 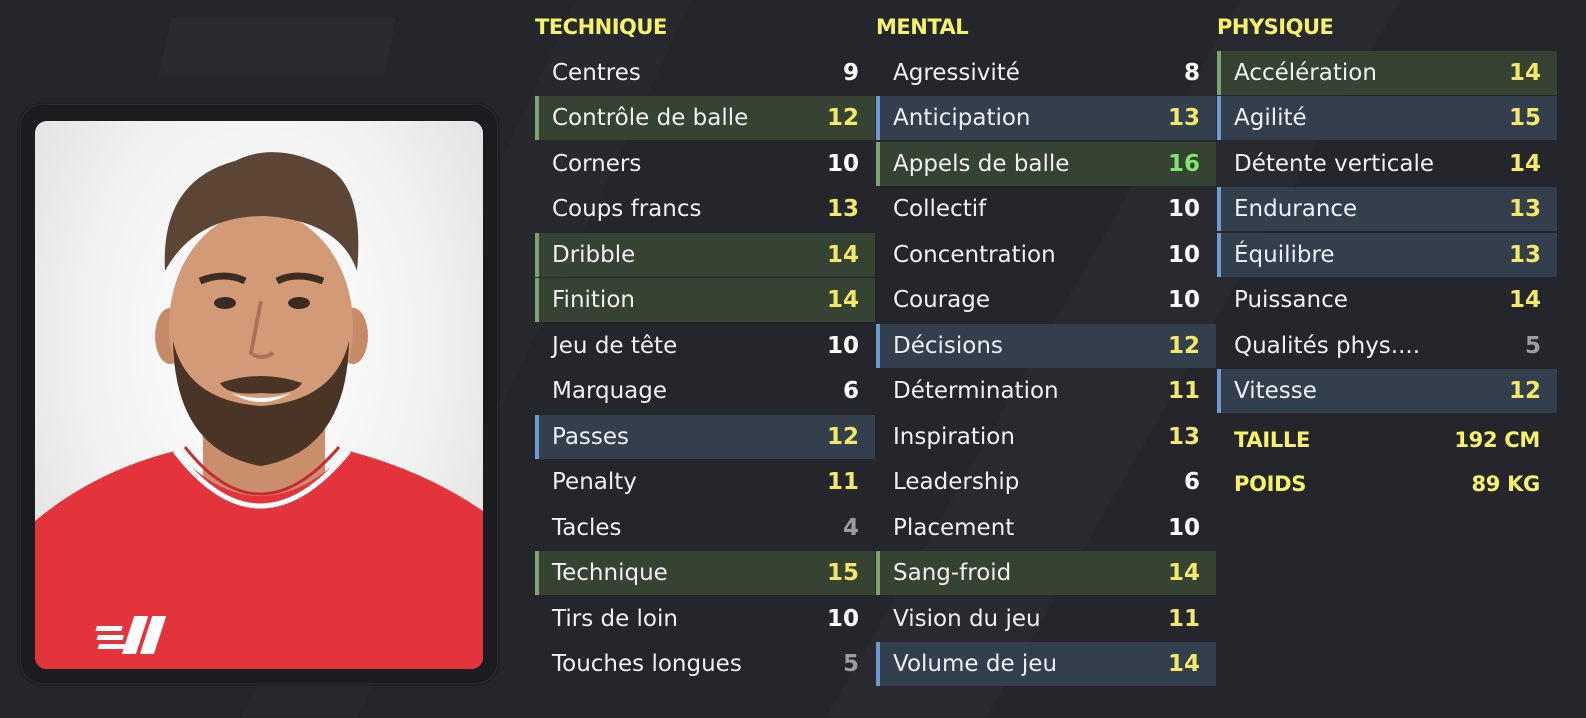 I want to click on attr-label: Courage, so click(x=942, y=300).